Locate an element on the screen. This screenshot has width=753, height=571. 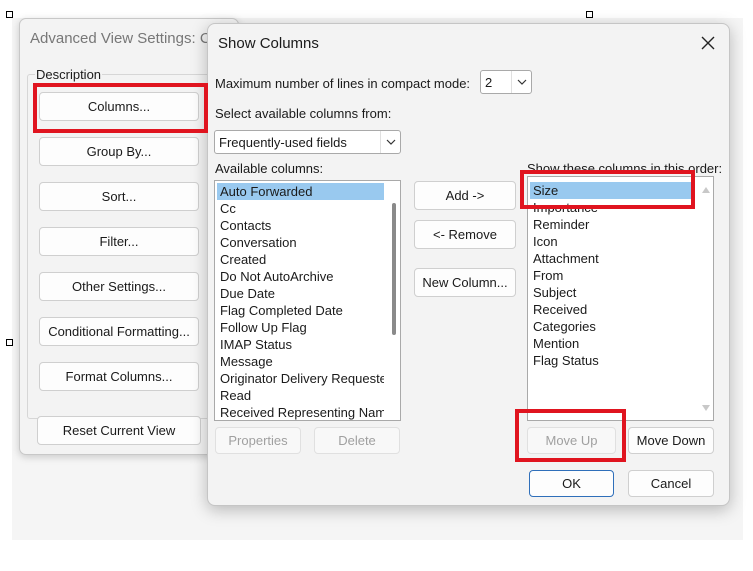
dialog-title: Show Columns is located at coordinates (268, 43).